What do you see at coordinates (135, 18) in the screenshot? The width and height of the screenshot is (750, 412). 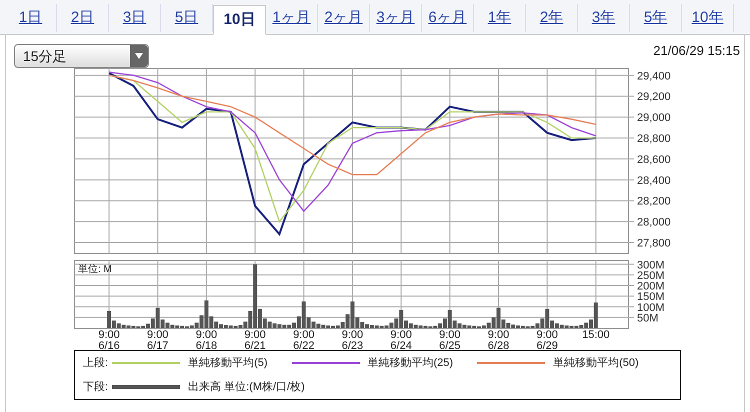 I see `period-tab: 3日` at bounding box center [135, 18].